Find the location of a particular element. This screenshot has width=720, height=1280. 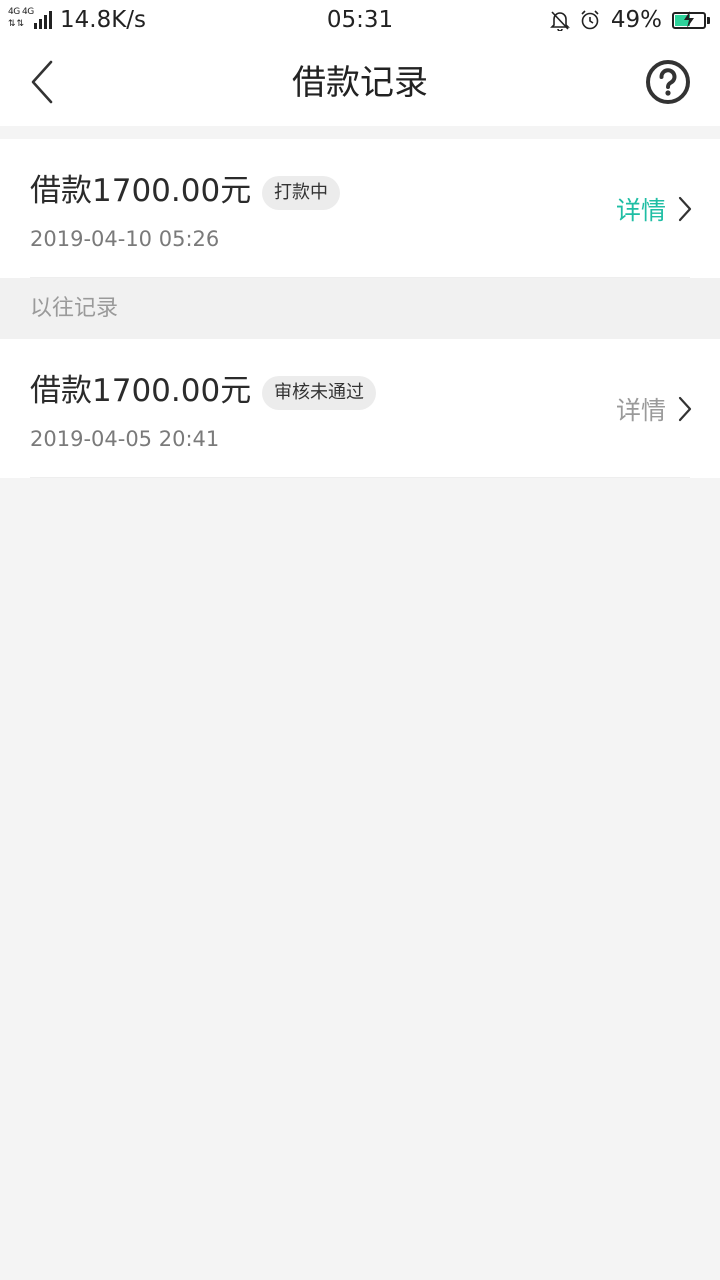

status-time: 05:31 is located at coordinates (360, 20).